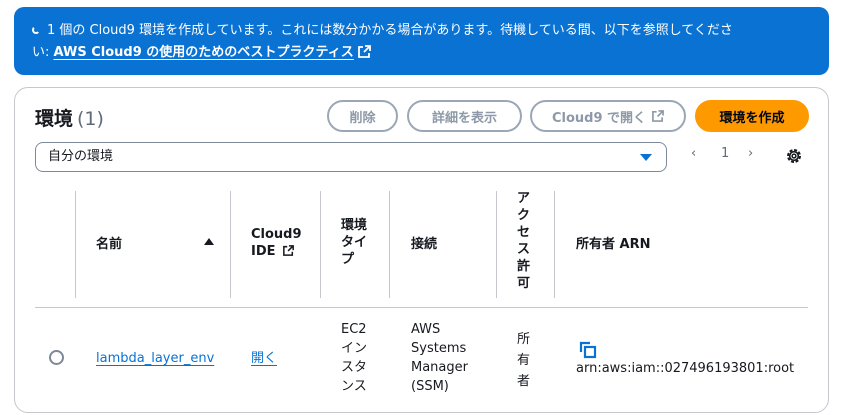 The height and width of the screenshot is (415, 845). I want to click on page-title: 環境 (1), so click(69, 117).